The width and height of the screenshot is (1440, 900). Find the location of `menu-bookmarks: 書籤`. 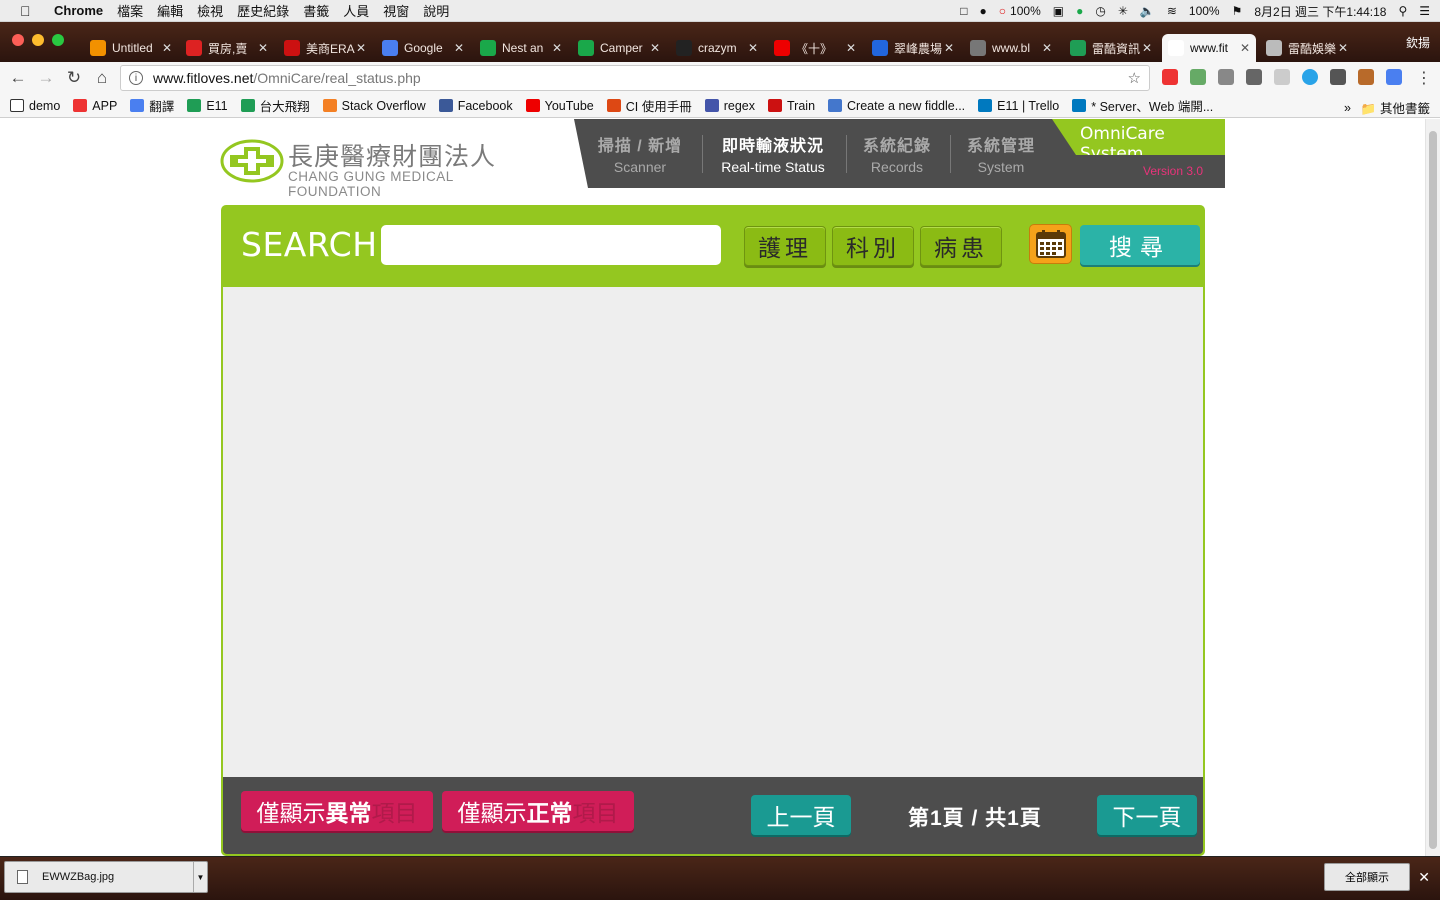

menu-bookmarks: 書籤 is located at coordinates (316, 10).